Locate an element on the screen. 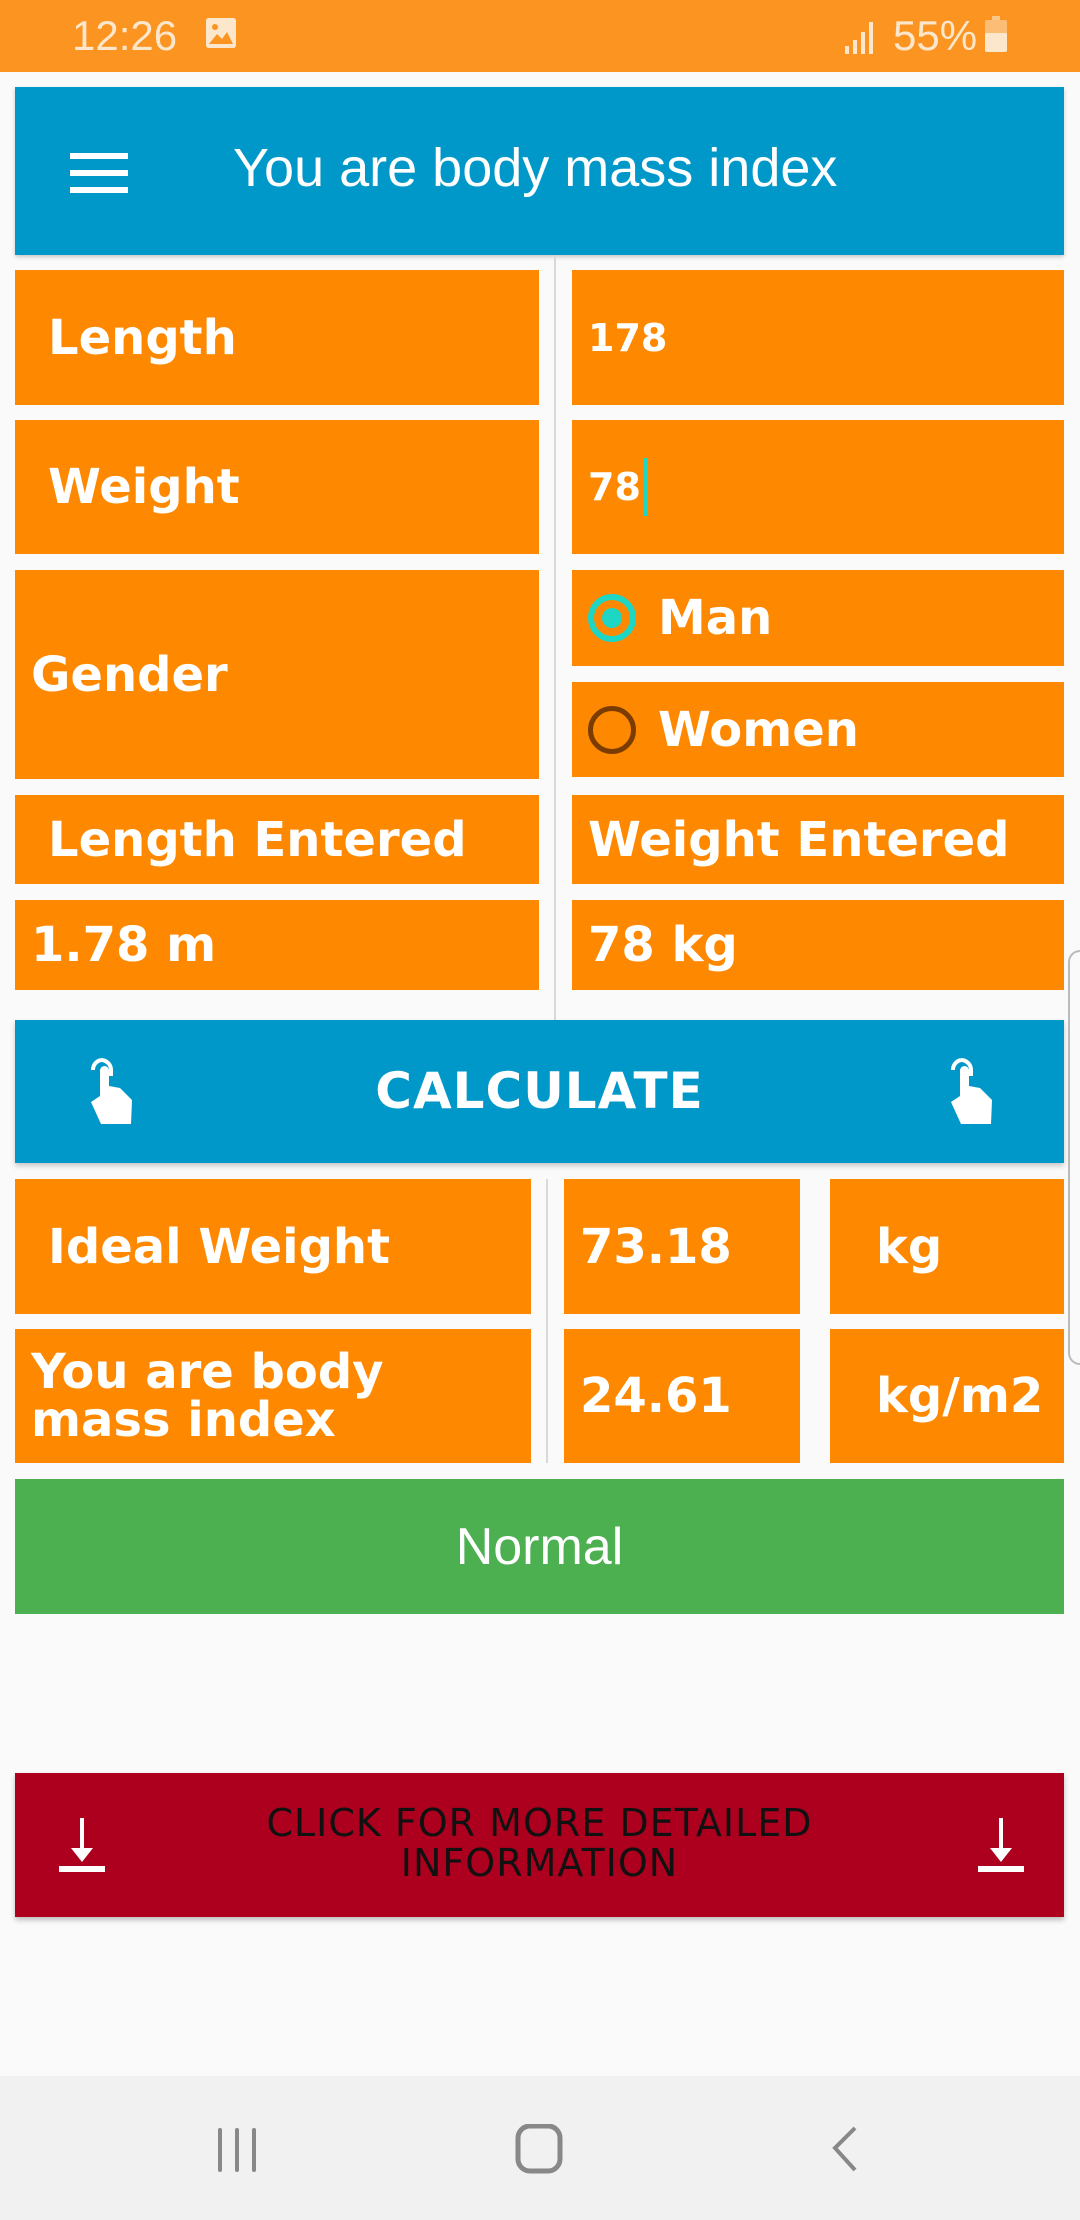 The height and width of the screenshot is (2220, 1080). app-bar: You are body mass index is located at coordinates (539, 171).